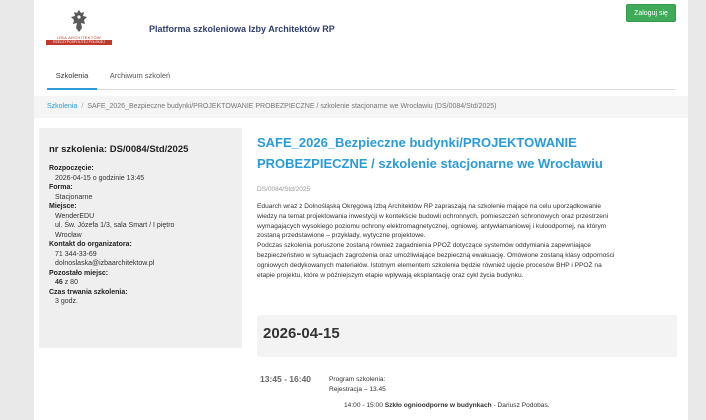 The image size is (706, 420). What do you see at coordinates (284, 189) in the screenshot?
I see `course-code: DS/0084/Std/2025` at bounding box center [284, 189].